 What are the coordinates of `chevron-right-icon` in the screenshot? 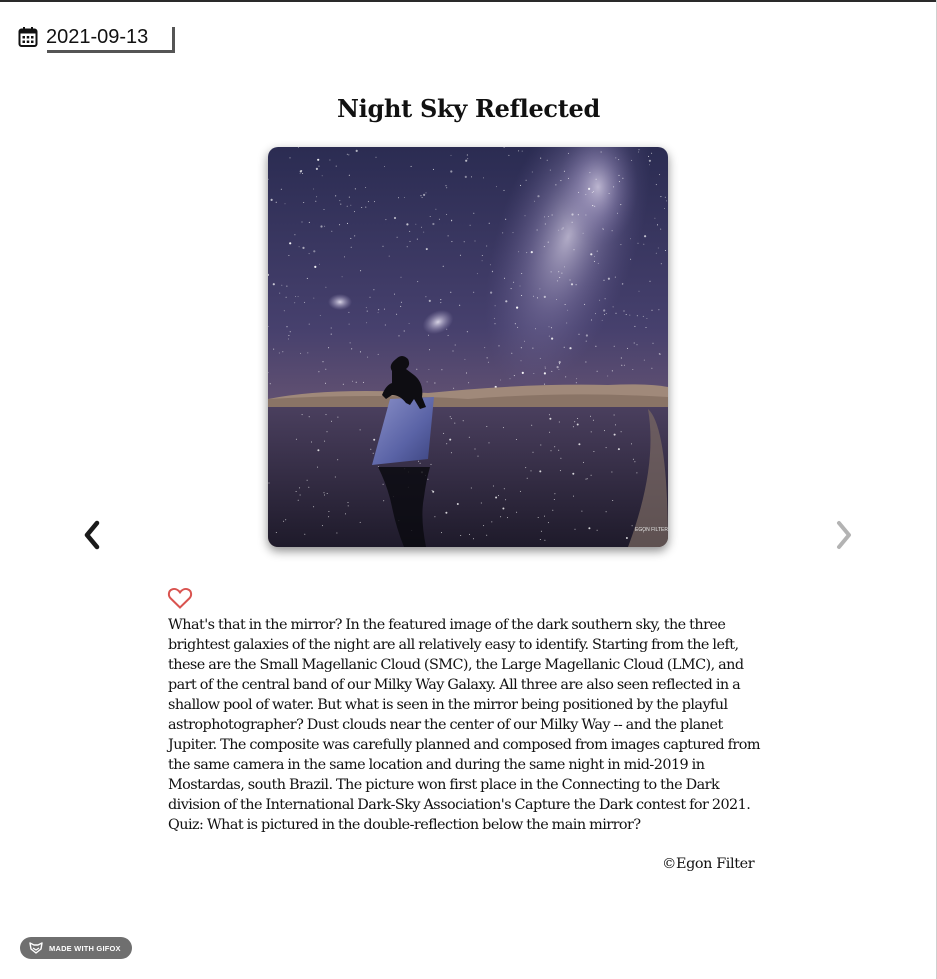 It's located at (844, 535).